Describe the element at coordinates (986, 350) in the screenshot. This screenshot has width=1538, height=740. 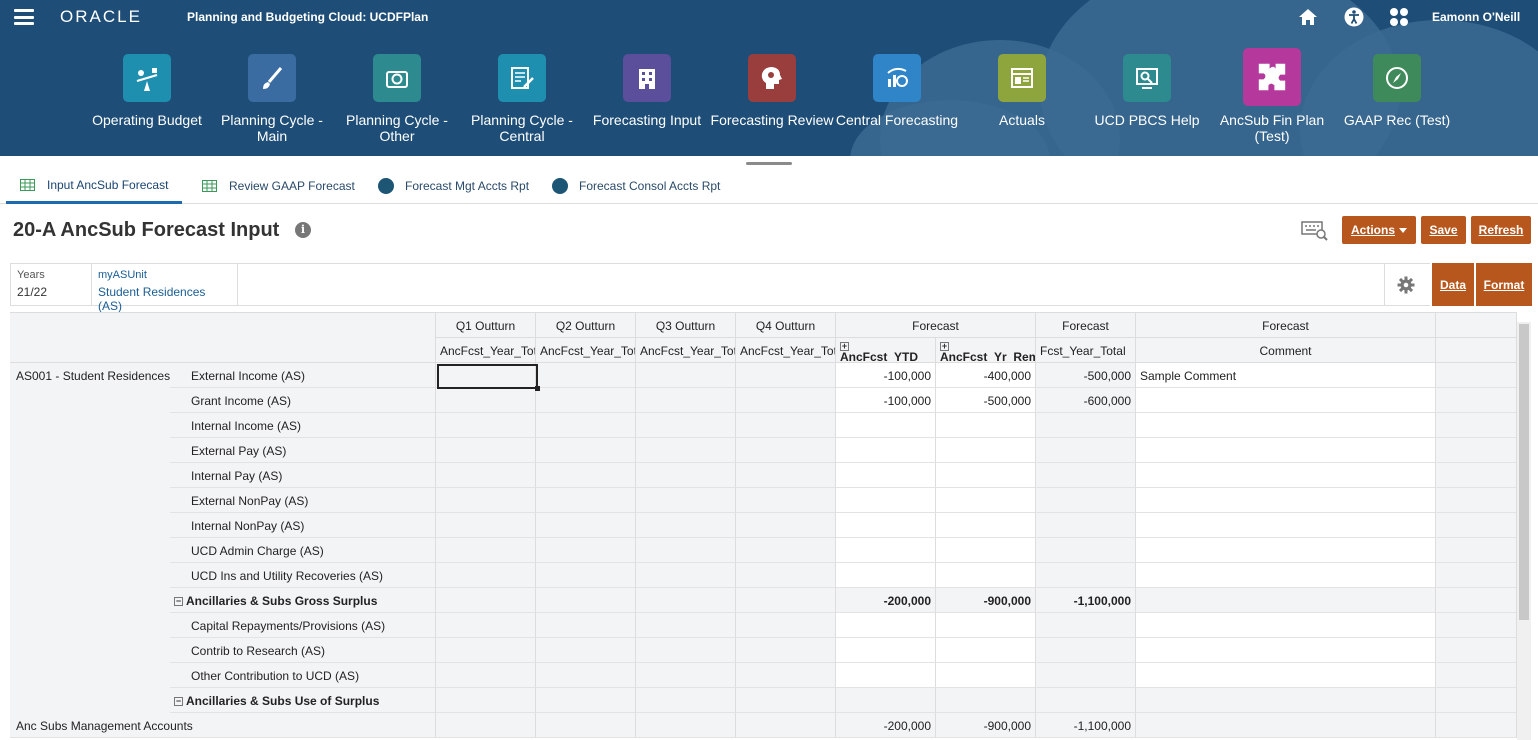
I see `column-header-expandable: +AncFcst_Yr_Remaining` at that location.